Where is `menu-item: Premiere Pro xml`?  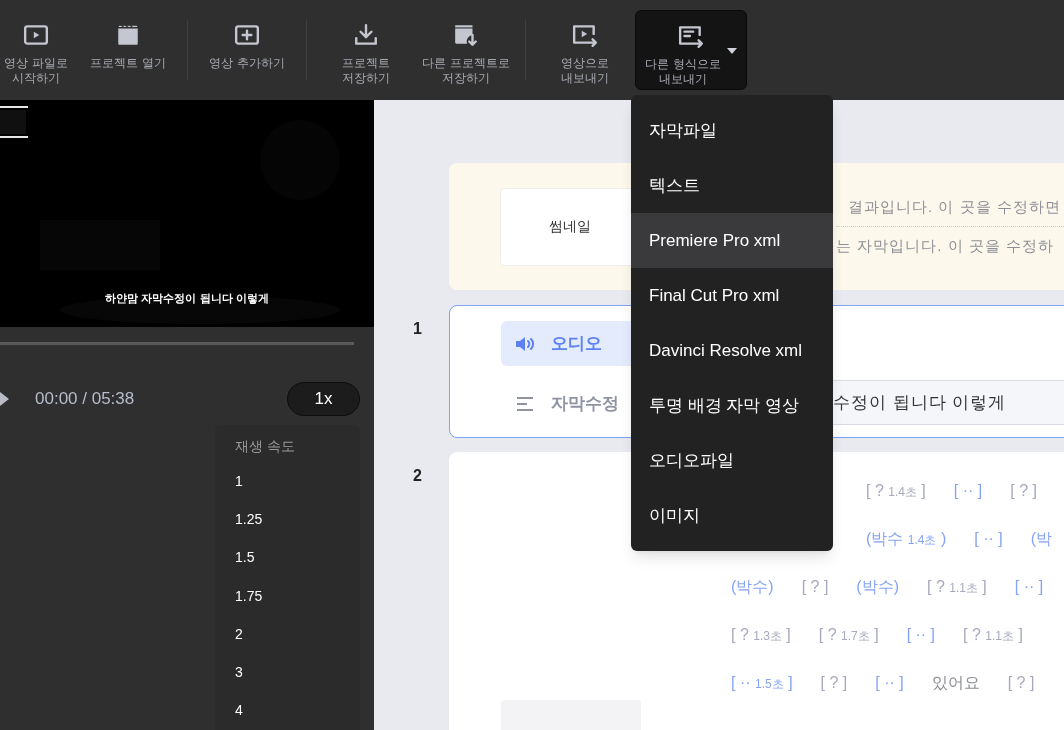 menu-item: Premiere Pro xml is located at coordinates (732, 240).